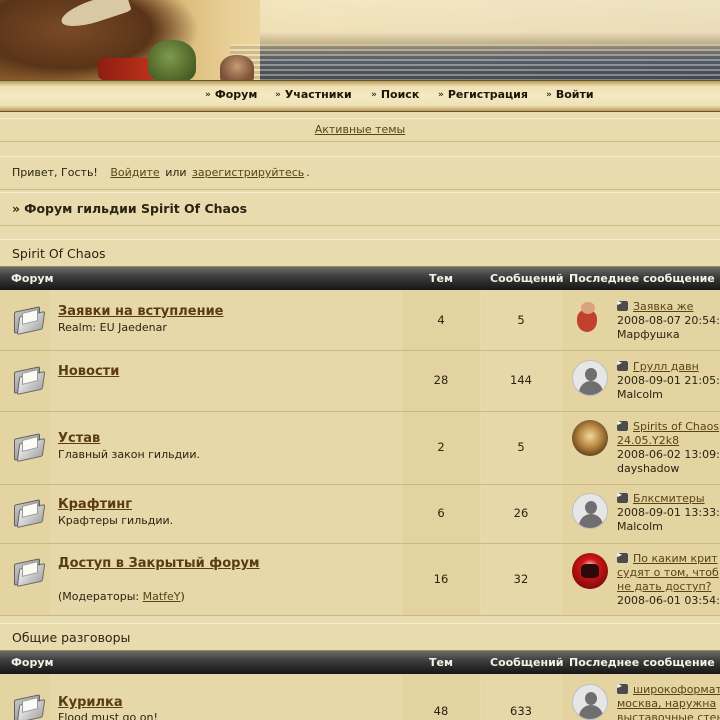 This screenshot has height=720, width=720. I want to click on last-post-title-link-cont: судят о том, чтоб, so click(668, 572).